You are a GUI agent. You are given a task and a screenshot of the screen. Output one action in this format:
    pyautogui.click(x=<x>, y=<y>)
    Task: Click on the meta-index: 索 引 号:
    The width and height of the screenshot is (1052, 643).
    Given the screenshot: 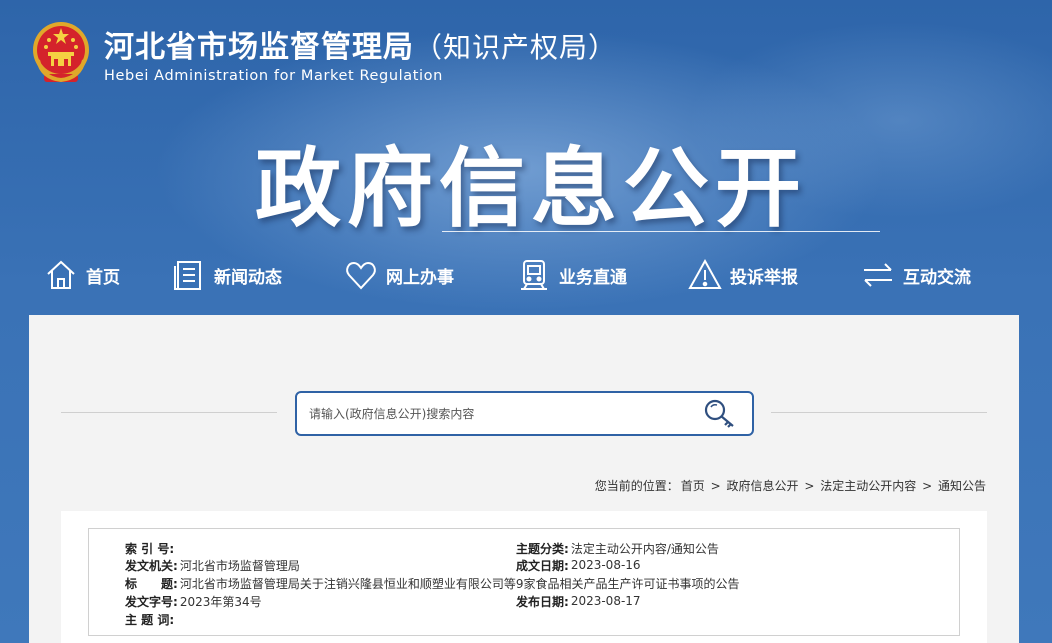 What is the action you would take?
    pyautogui.click(x=150, y=548)
    